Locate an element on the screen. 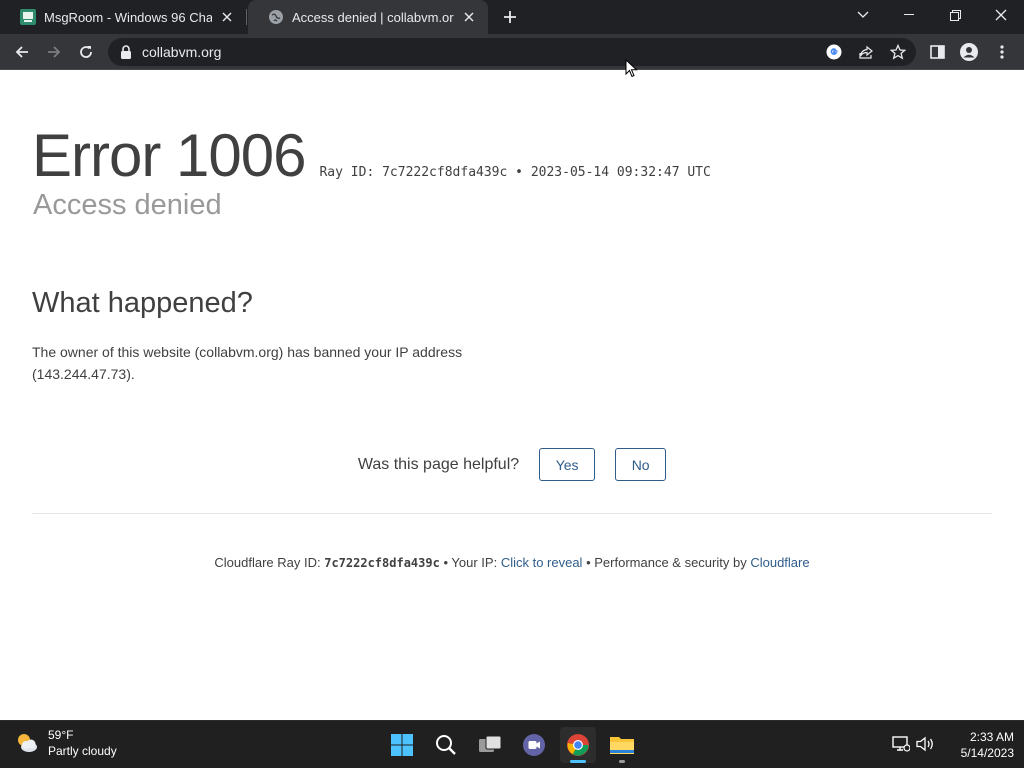 This screenshot has width=1024, height=768. task-view-icon is located at coordinates (490, 743).